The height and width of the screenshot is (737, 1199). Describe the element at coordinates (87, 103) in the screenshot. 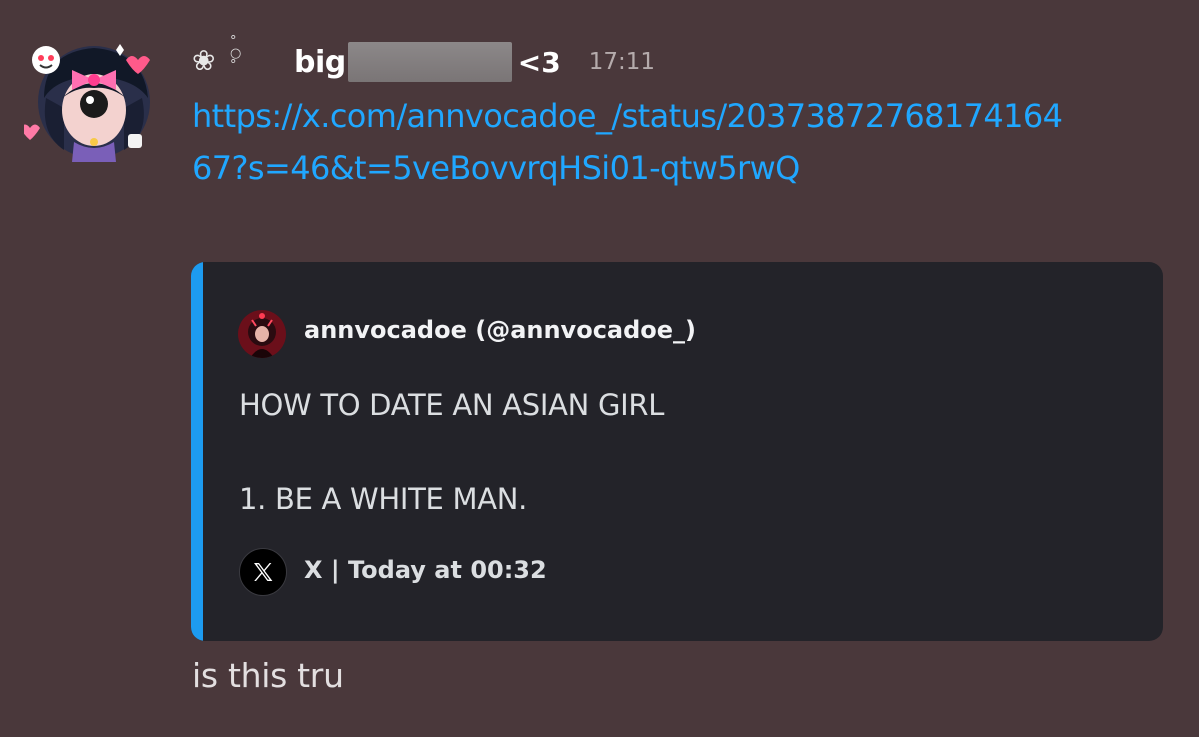

I see `anime-girl-avatar-icon` at that location.